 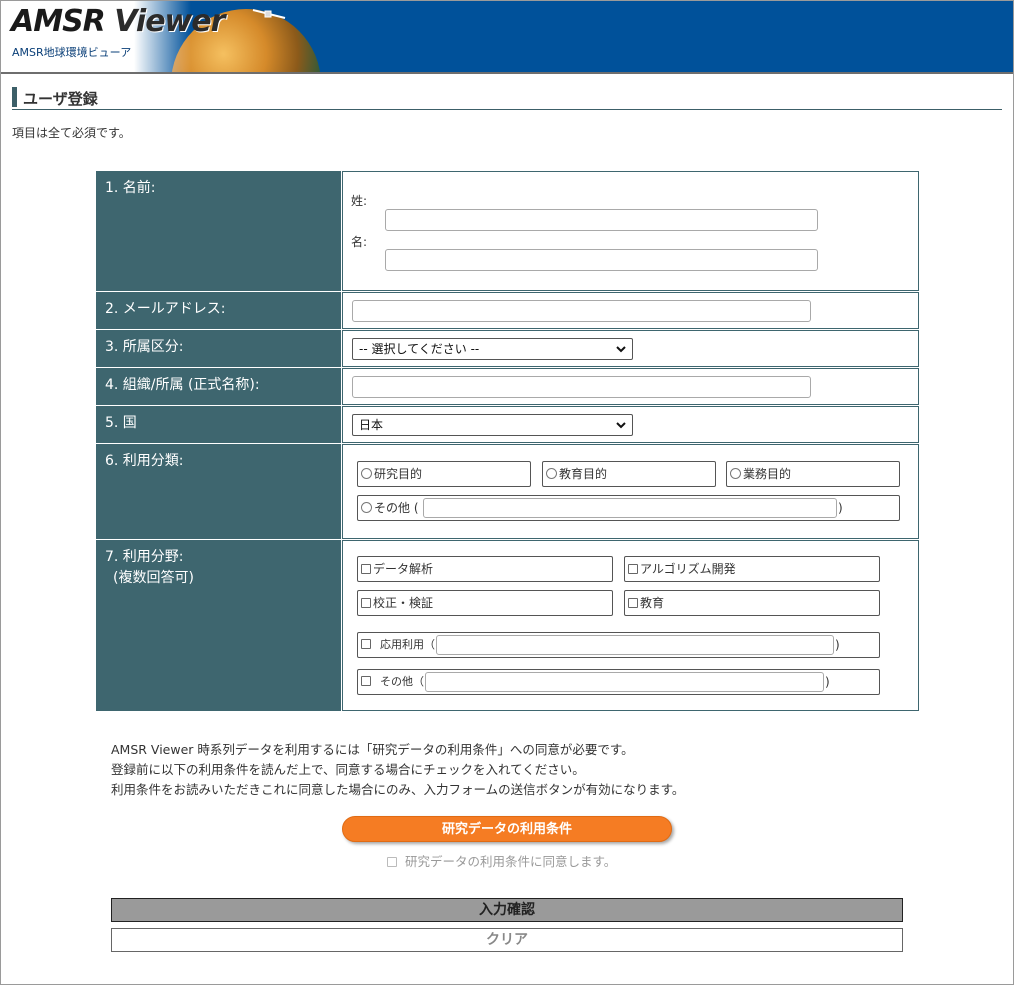 What do you see at coordinates (359, 201) in the screenshot?
I see `last-name-label: 姓:` at bounding box center [359, 201].